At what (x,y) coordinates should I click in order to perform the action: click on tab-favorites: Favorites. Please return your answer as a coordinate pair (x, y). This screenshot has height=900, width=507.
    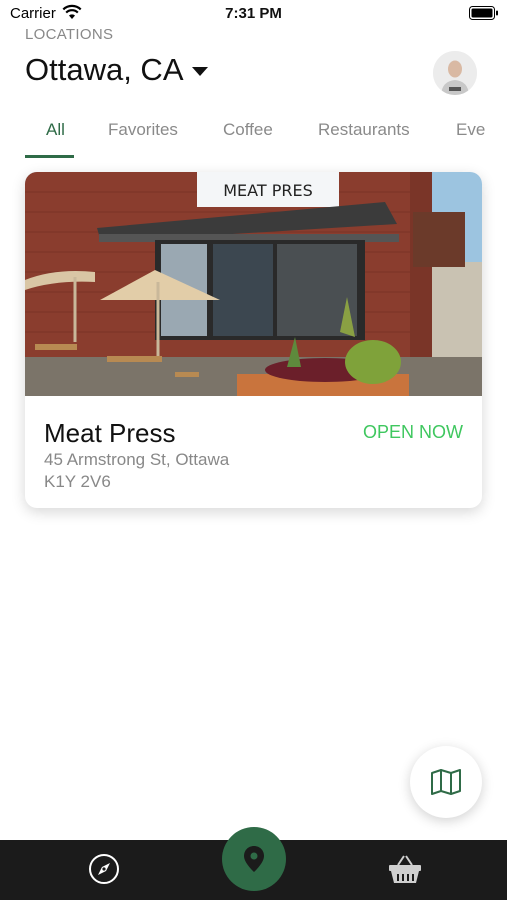
    Looking at the image, I should click on (143, 130).